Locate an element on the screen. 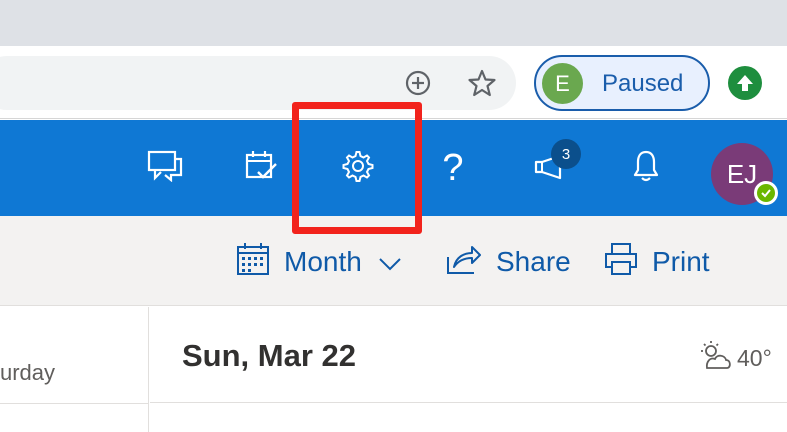  notifications-button is located at coordinates (646, 168).